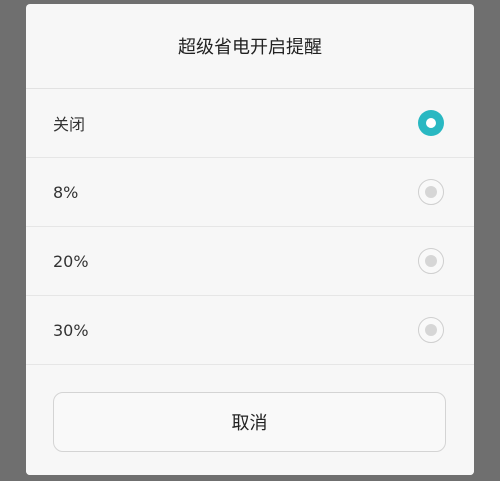  I want to click on option-off: 关闭, so click(250, 123).